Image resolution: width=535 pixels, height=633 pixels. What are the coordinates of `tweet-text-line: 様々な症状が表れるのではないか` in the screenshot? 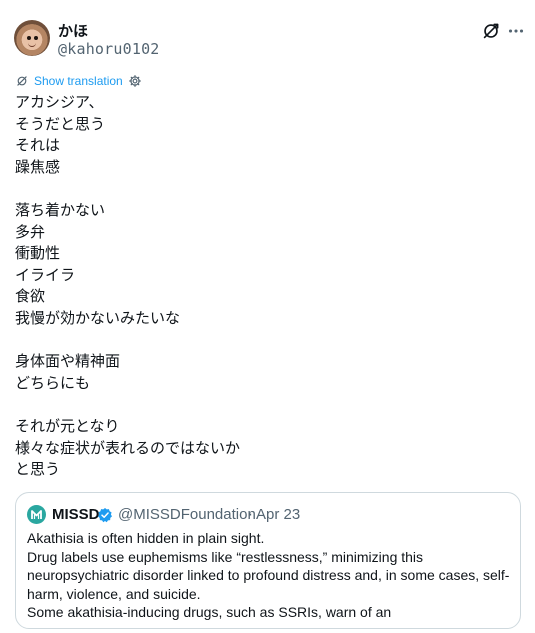 It's located at (128, 447).